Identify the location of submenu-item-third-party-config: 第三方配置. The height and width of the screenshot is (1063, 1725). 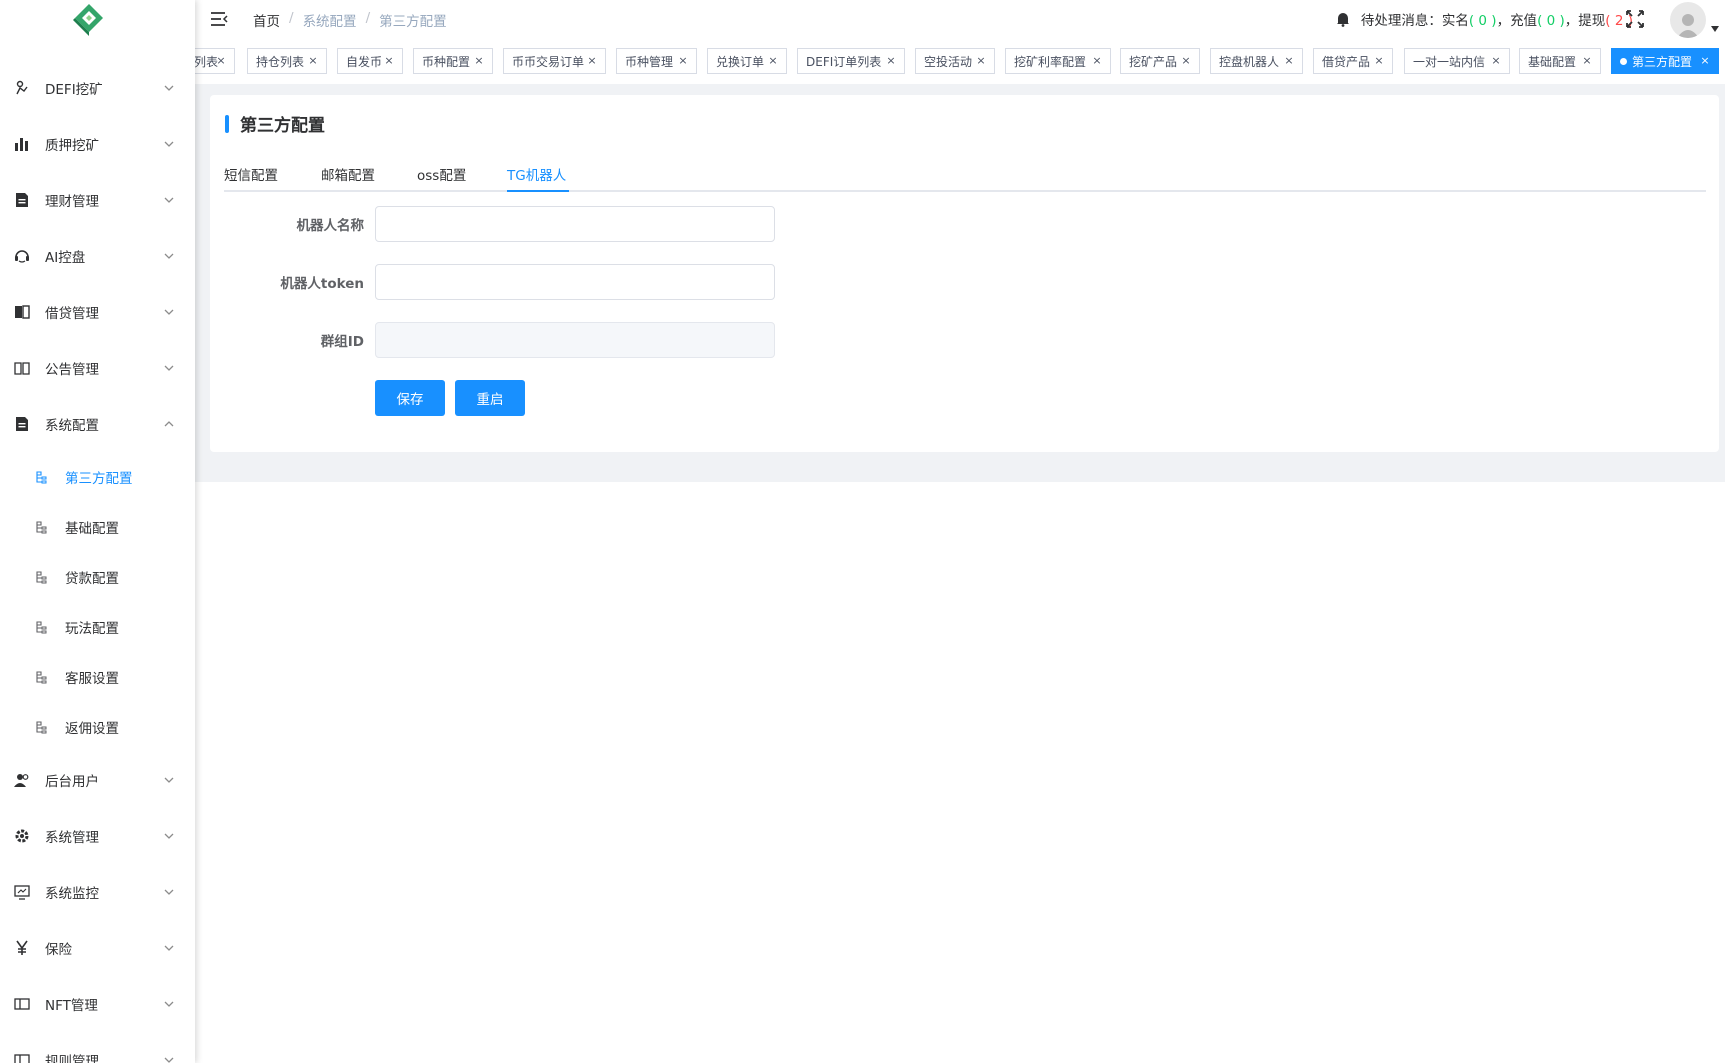
(97, 477).